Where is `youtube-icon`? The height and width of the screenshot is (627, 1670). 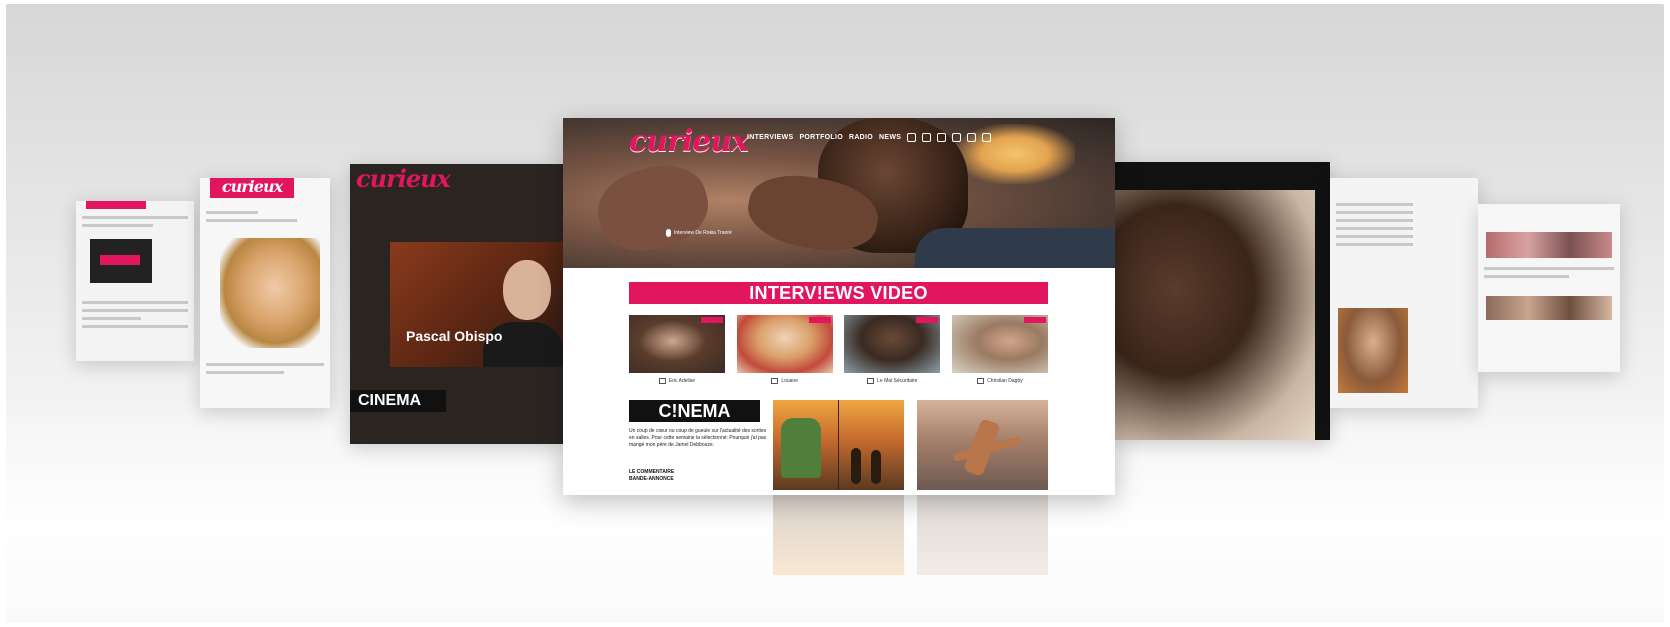 youtube-icon is located at coordinates (972, 137).